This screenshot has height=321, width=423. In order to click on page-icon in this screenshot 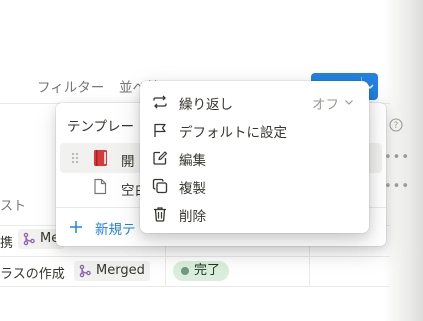, I will do `click(100, 188)`.